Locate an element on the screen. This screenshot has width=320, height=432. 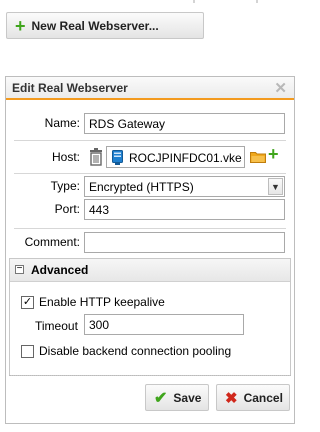
footer-divider is located at coordinates (150, 375).